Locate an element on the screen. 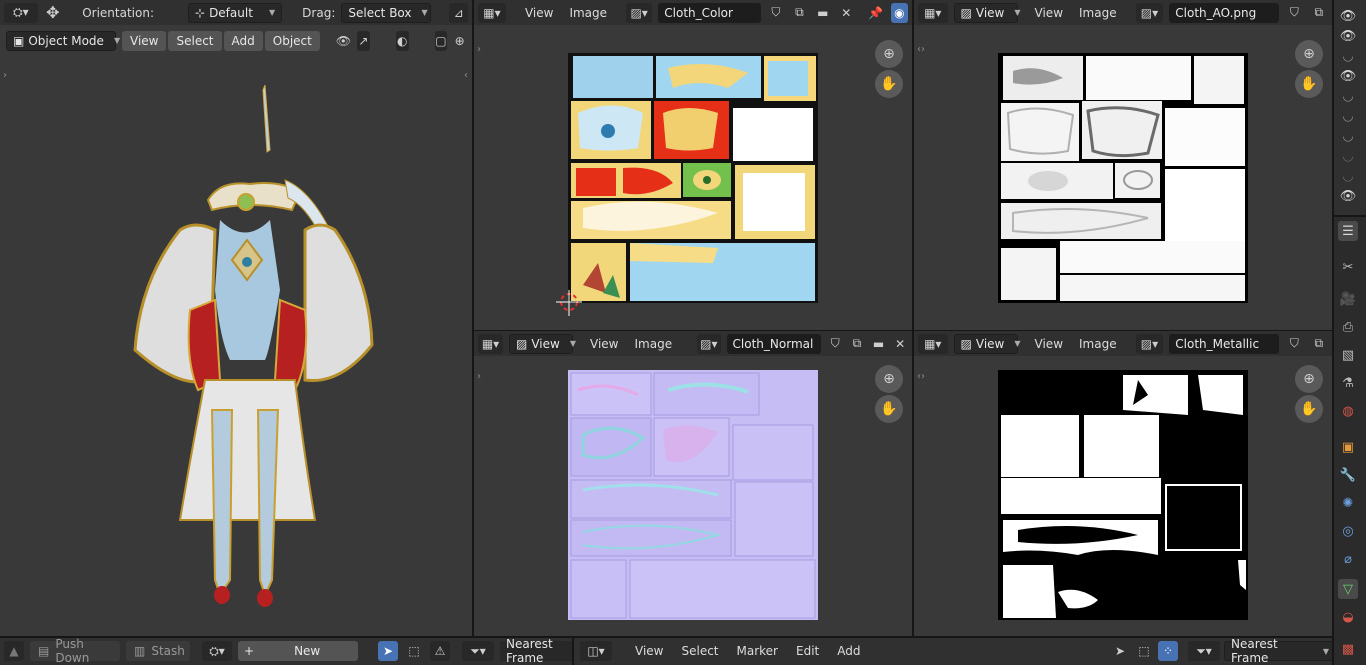 This screenshot has width=1366, height=665. warning-icon: ⚠ is located at coordinates (440, 651).